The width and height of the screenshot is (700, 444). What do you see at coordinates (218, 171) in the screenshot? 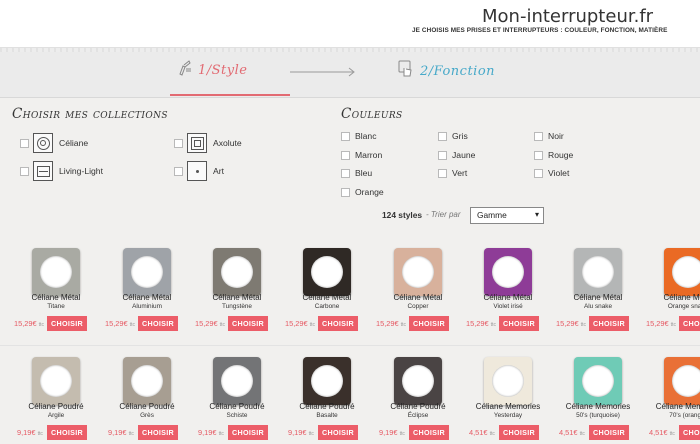
I see `collection-art-label: Art` at bounding box center [218, 171].